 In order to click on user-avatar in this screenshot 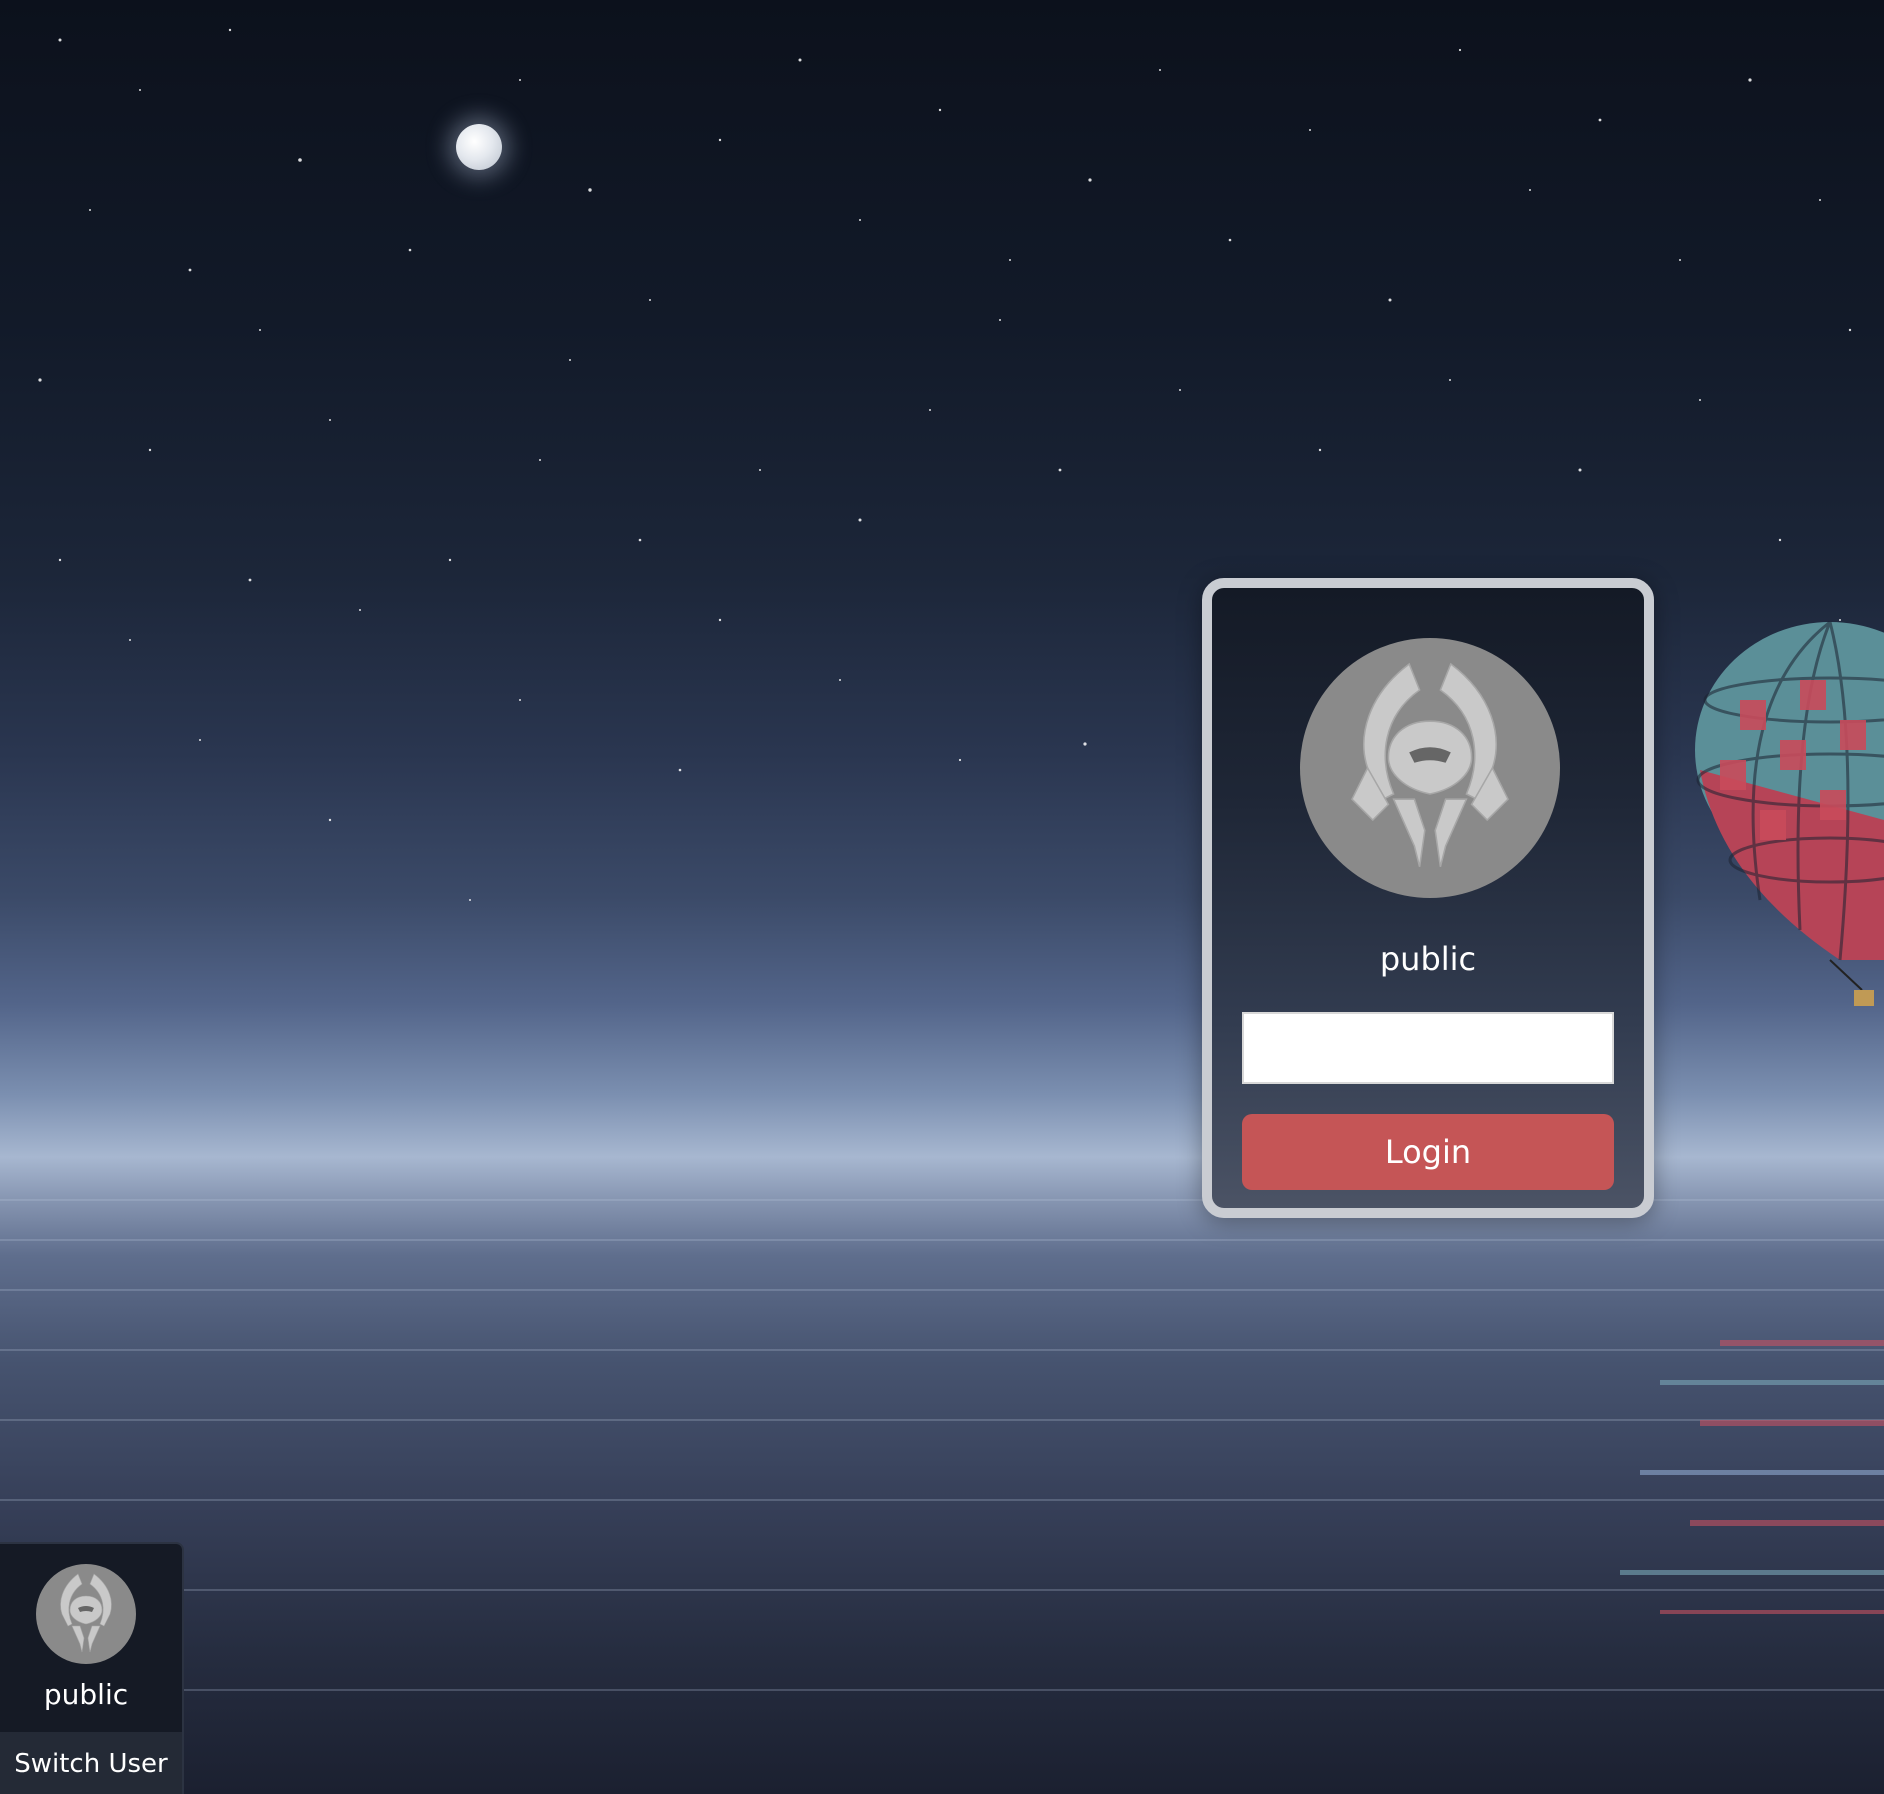, I will do `click(1430, 768)`.